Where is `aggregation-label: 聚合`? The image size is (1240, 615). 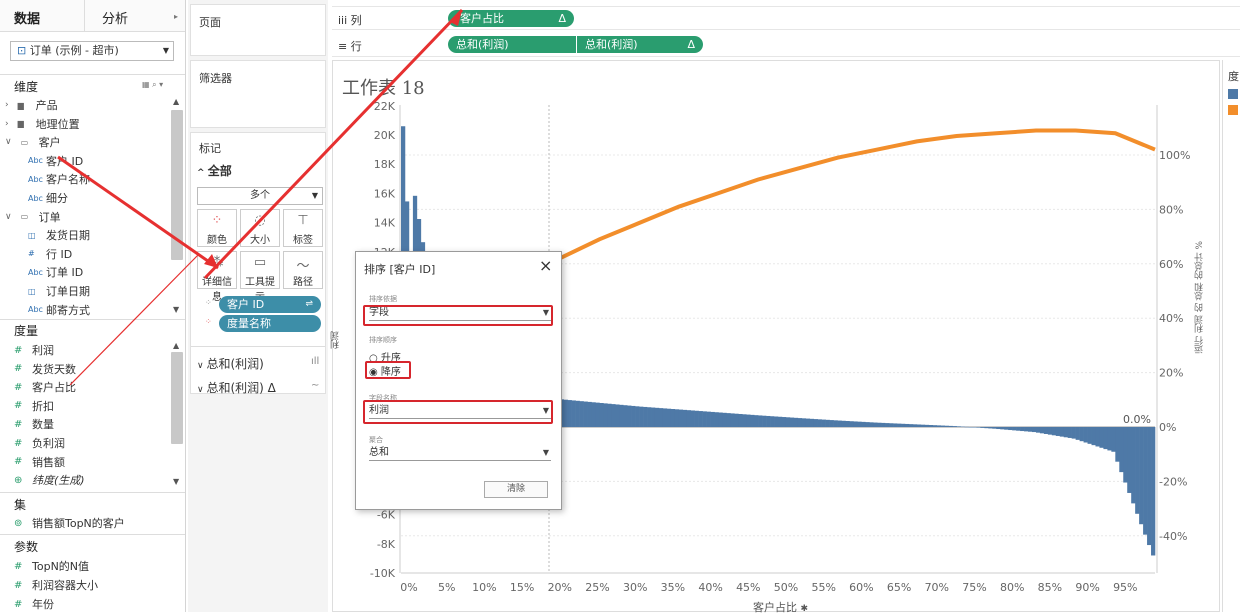
aggregation-label: 聚合 is located at coordinates (376, 440).